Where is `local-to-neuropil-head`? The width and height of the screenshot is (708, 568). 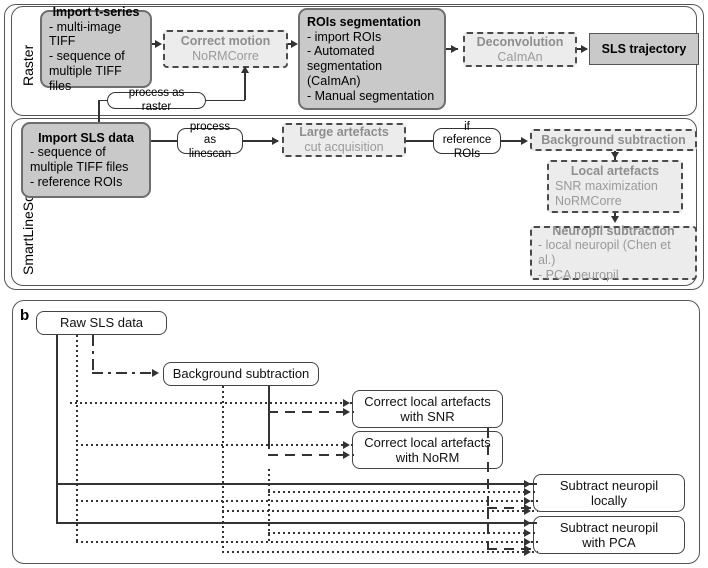
local-to-neuropil-head is located at coordinates (614, 219).